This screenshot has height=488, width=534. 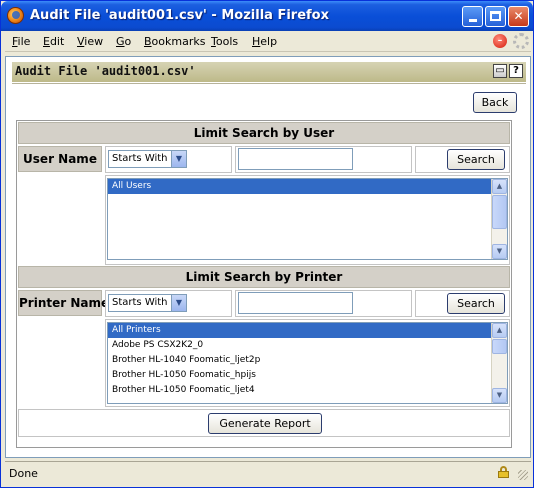 I want to click on back-button: Back, so click(x=495, y=102).